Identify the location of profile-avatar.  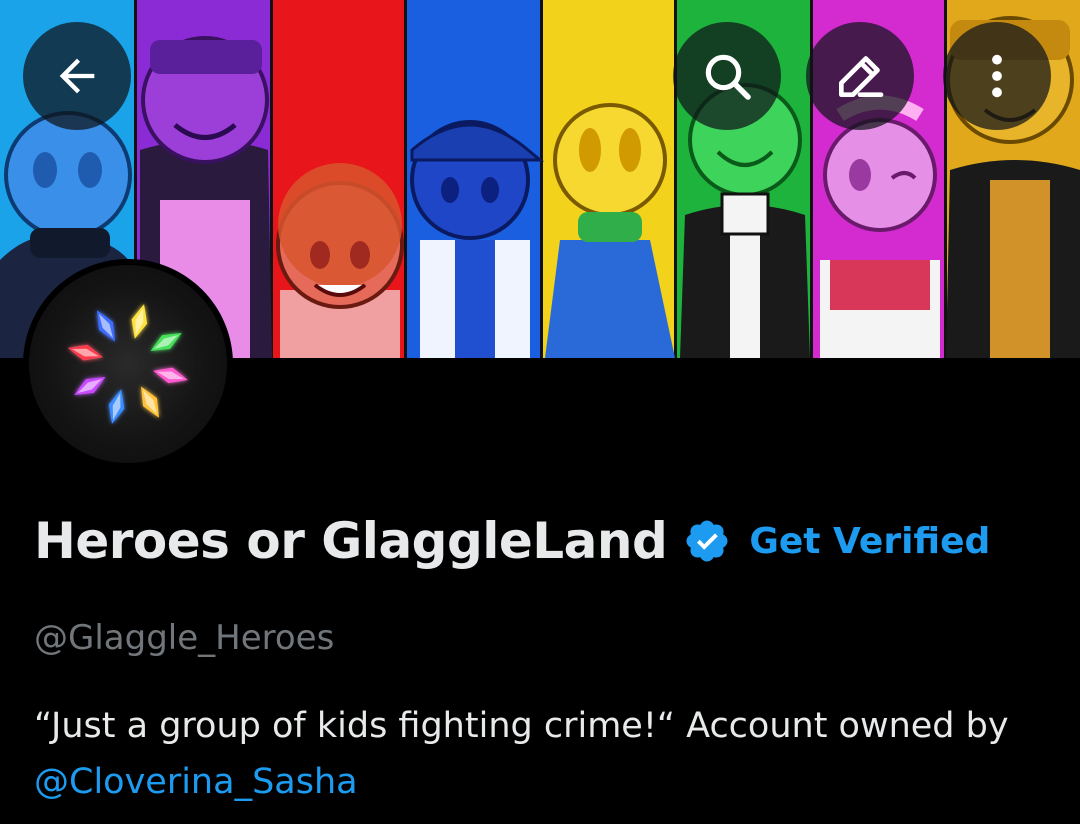
(128, 364).